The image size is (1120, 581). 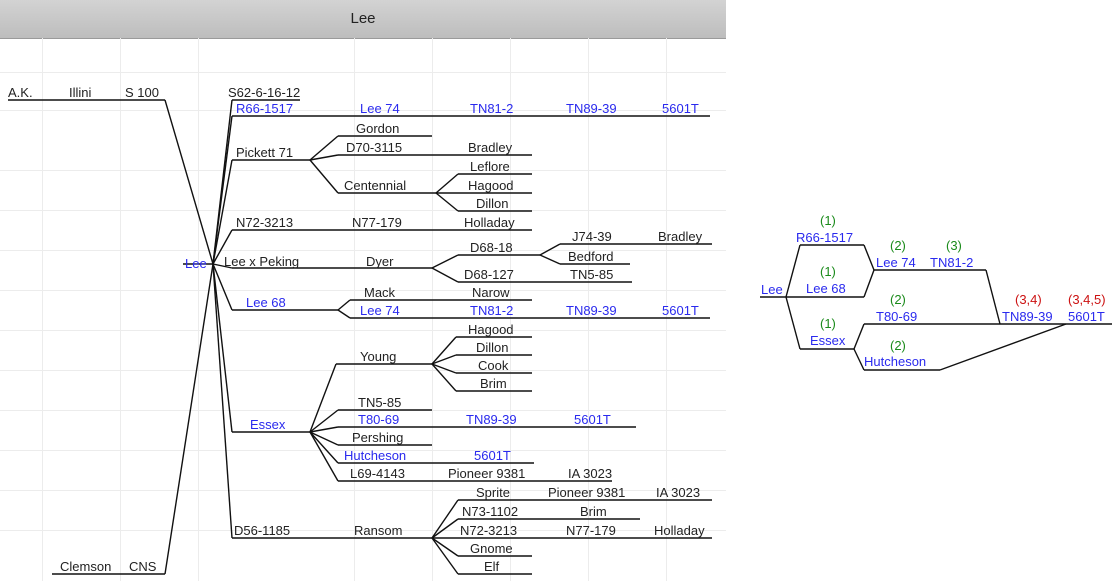 What do you see at coordinates (954, 245) in the screenshot?
I see `rtag-tn81: (3)` at bounding box center [954, 245].